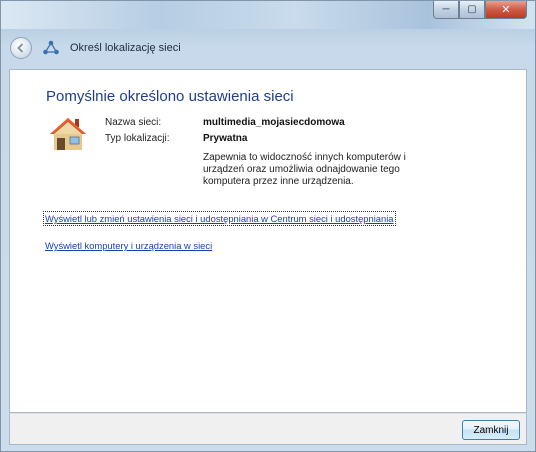  What do you see at coordinates (128, 245) in the screenshot?
I see `view-computers-link: Wyświetl komputery i urządzenia w sieci` at bounding box center [128, 245].